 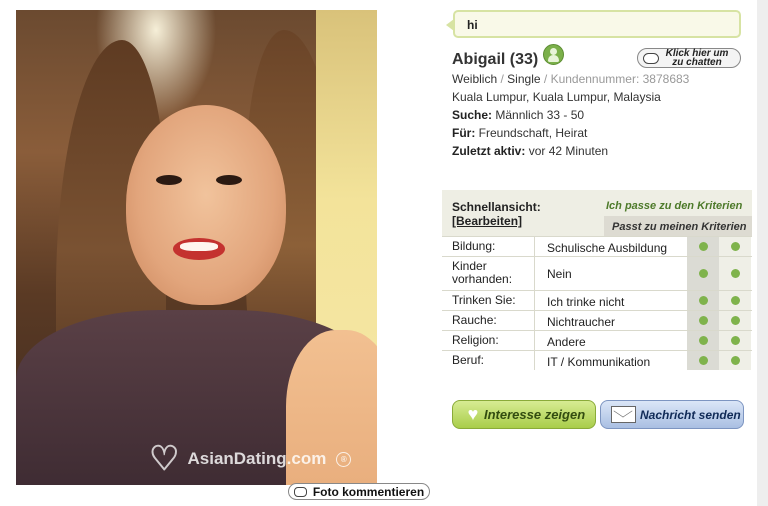 What do you see at coordinates (593, 24) in the screenshot?
I see `status-message: hi` at bounding box center [593, 24].